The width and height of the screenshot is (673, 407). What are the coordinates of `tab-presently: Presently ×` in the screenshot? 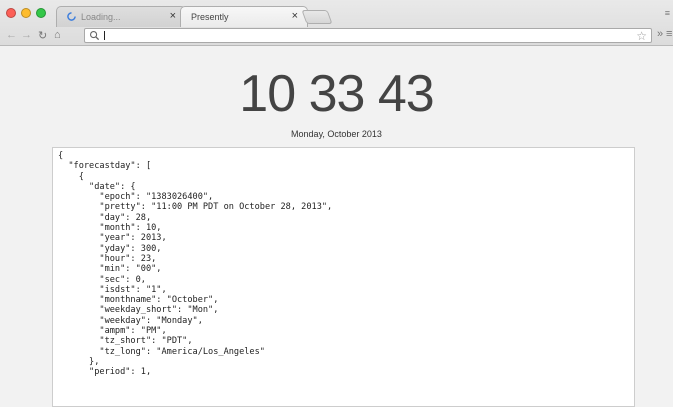 It's located at (244, 16).